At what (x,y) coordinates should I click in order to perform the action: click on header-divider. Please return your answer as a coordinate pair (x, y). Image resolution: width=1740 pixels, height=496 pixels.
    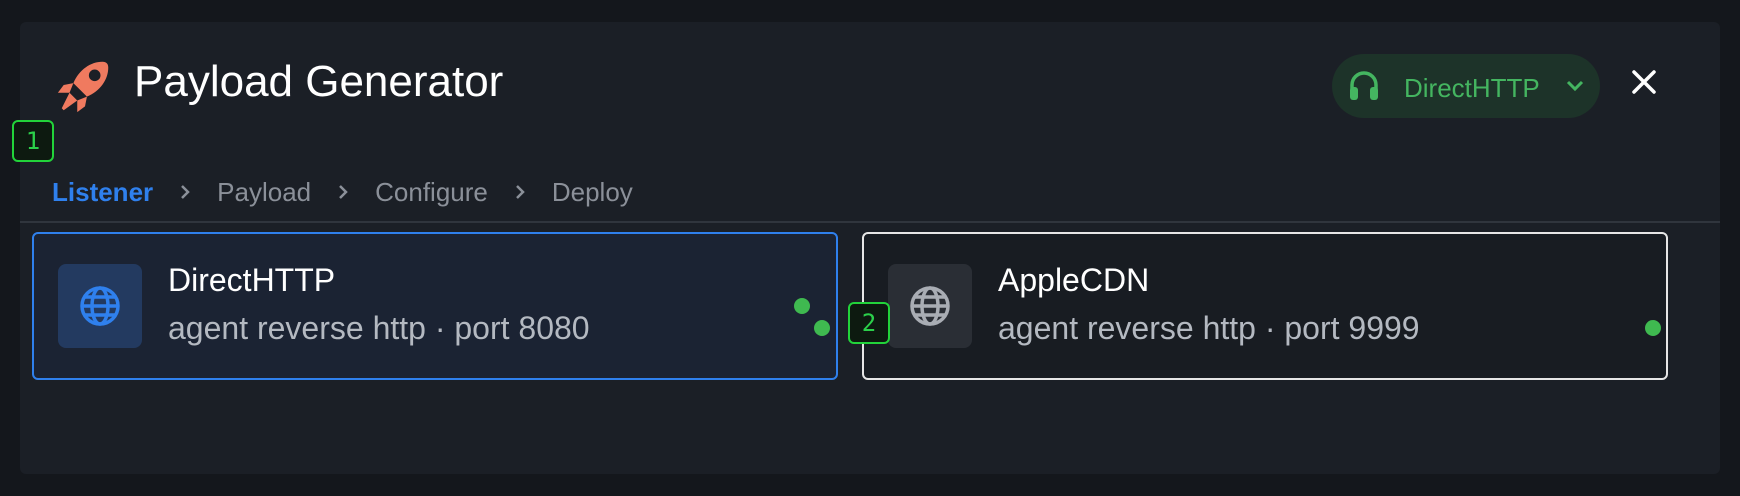
    Looking at the image, I should click on (870, 222).